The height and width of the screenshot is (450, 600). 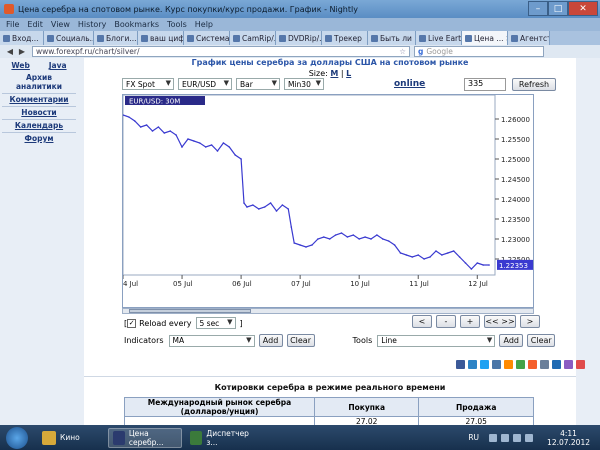 I want to click on tool-select: Line ▼, so click(x=436, y=340).